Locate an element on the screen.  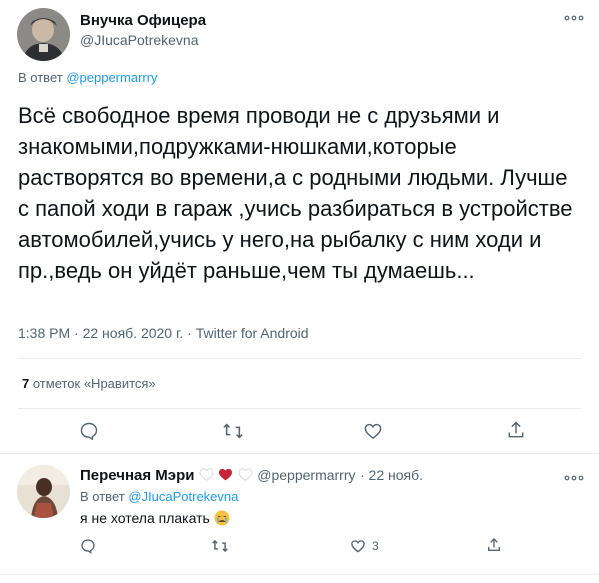
likes-summary: 7 отметок «Нравится» is located at coordinates (89, 383).